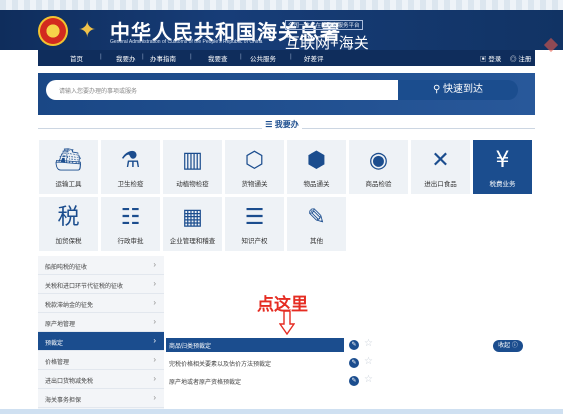  I want to click on section-logo: ☰ 我要办, so click(282, 128).